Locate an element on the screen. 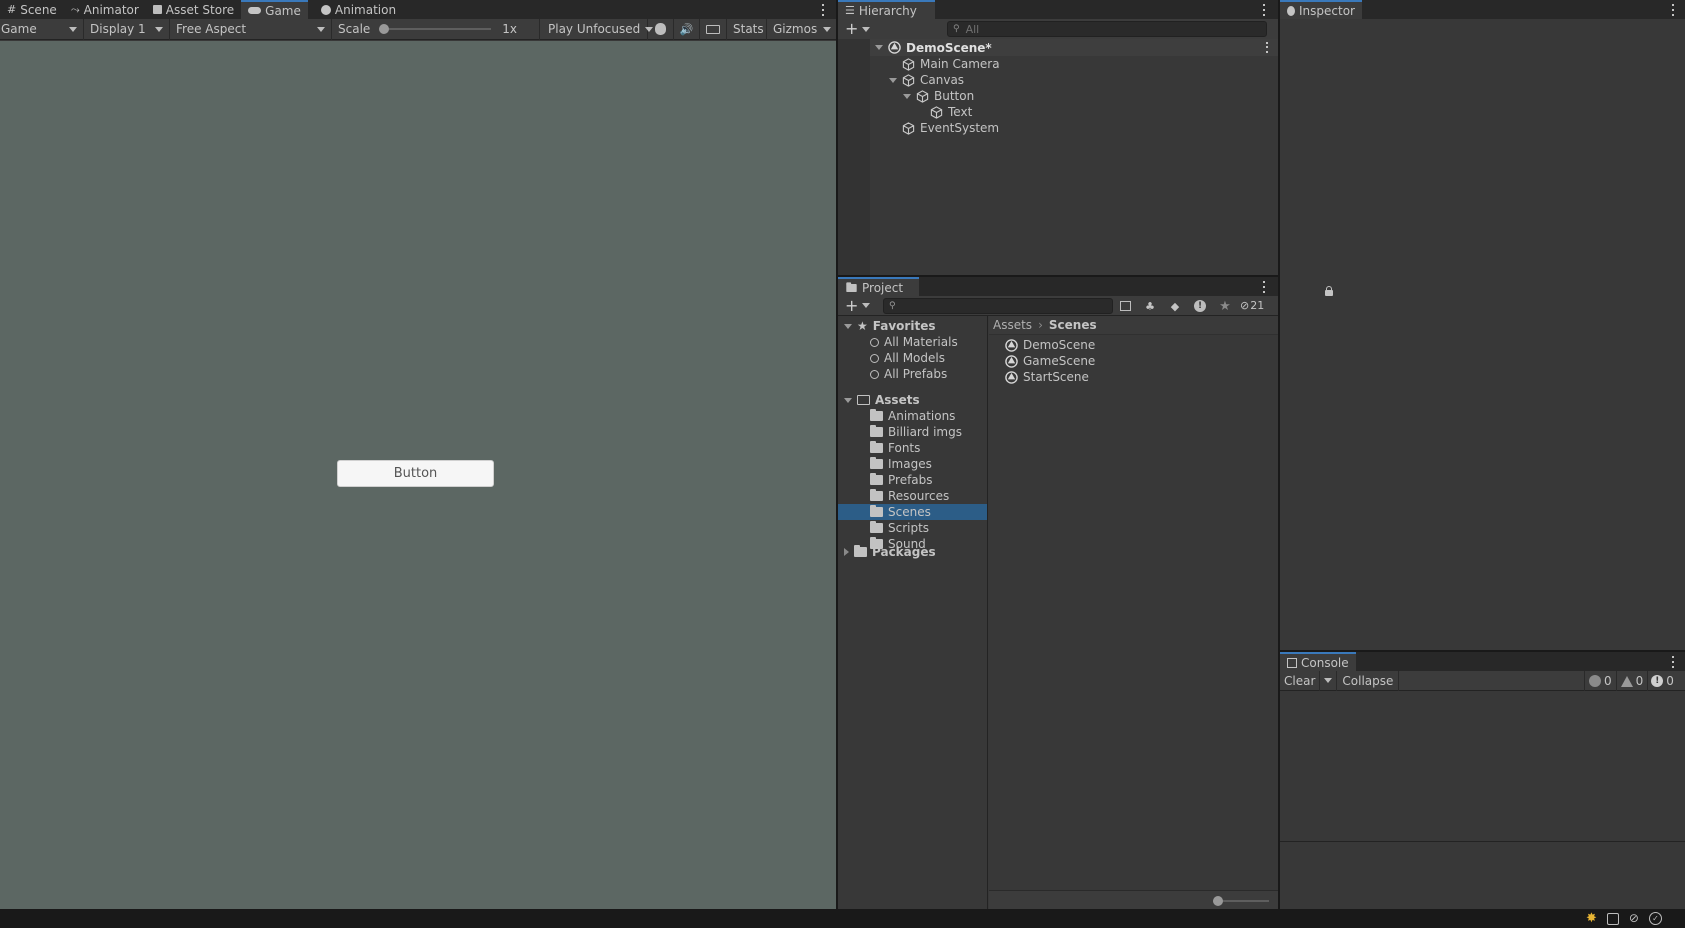 This screenshot has width=1685, height=928. scale-slider is located at coordinates (435, 29).